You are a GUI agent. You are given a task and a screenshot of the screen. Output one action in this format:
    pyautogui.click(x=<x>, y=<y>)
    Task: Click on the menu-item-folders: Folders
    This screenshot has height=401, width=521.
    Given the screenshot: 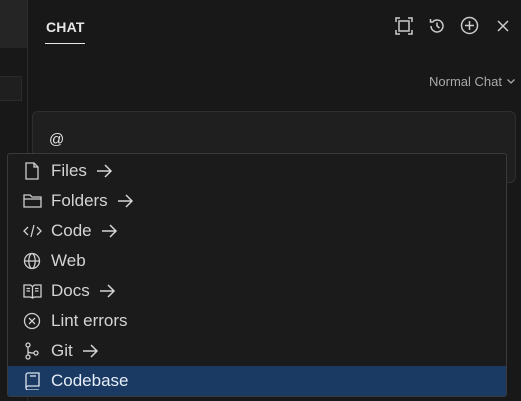 What is the action you would take?
    pyautogui.click(x=257, y=201)
    